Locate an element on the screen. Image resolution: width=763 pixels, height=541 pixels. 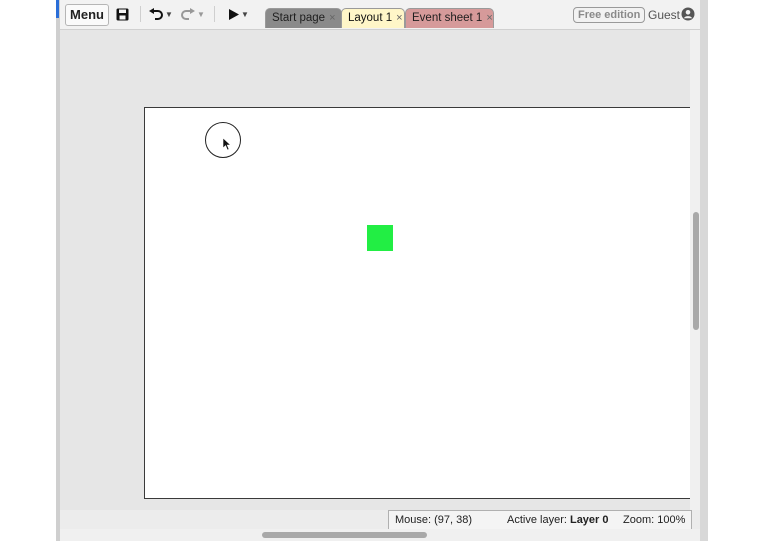
horizontal-scrollbar is located at coordinates (381, 535).